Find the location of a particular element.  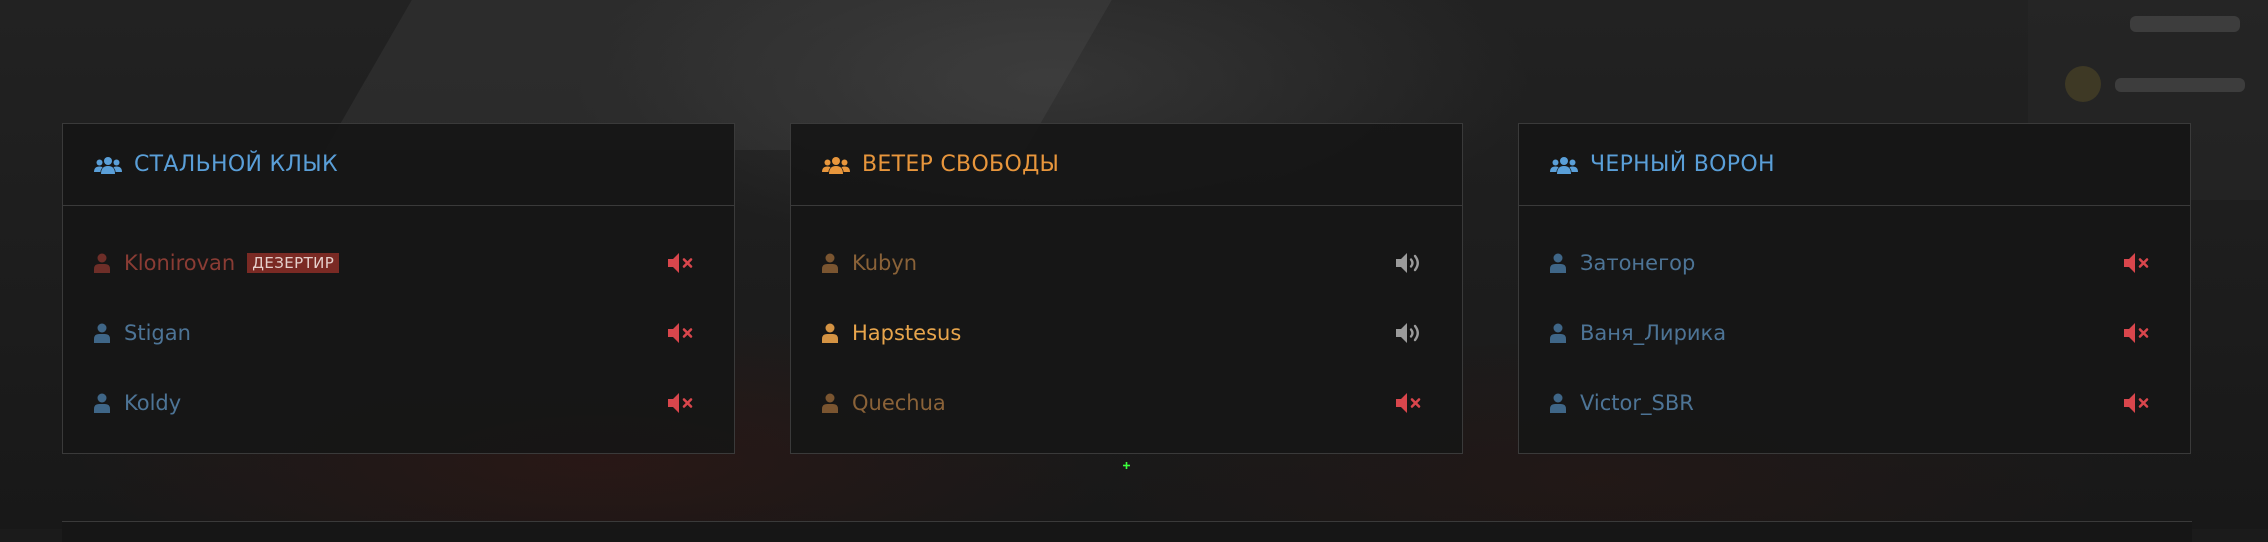

player-row: Quechua is located at coordinates (1126, 403).